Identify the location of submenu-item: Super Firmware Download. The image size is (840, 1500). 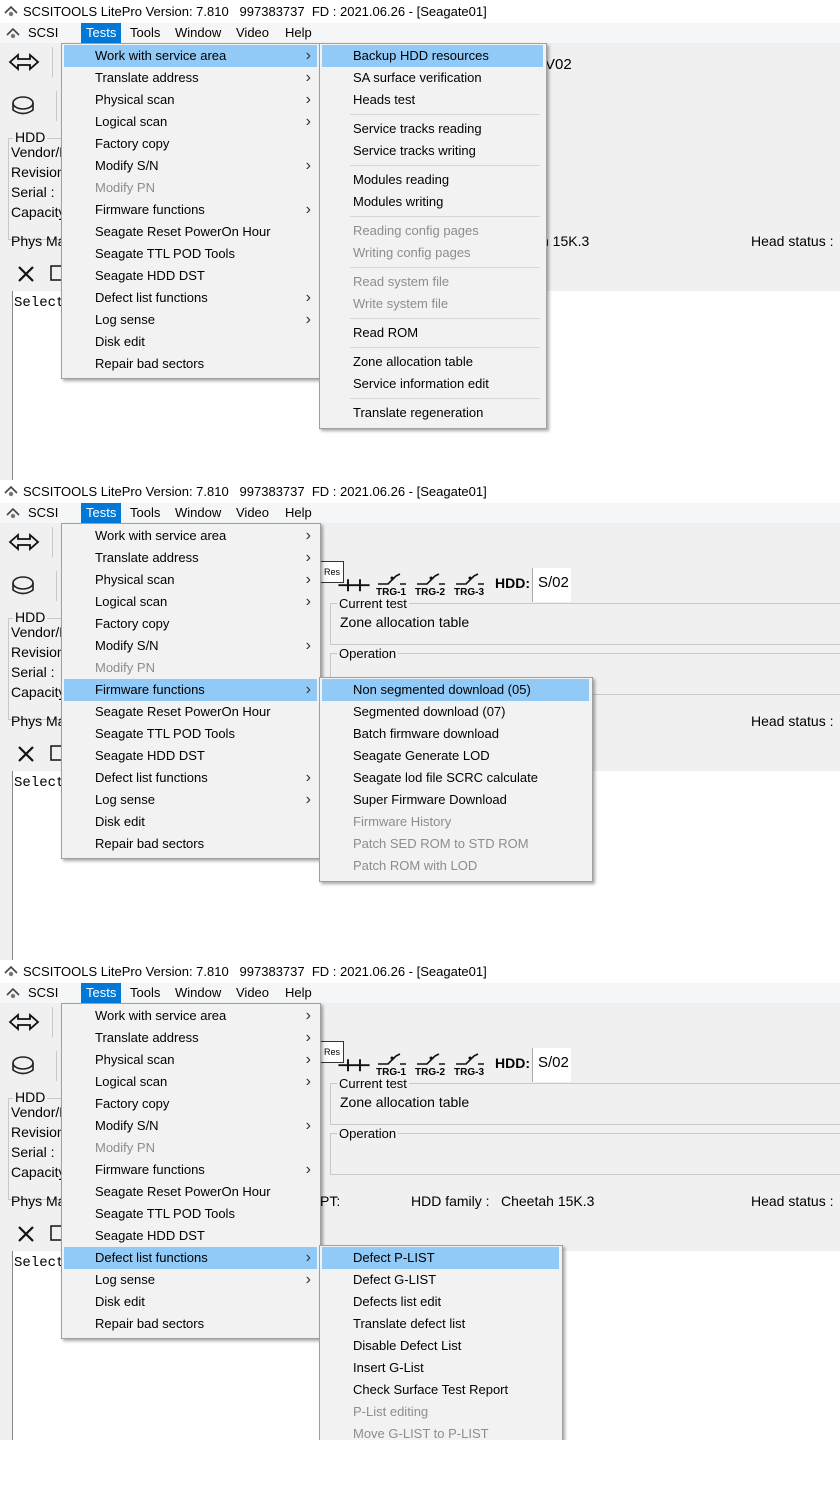
(455, 800).